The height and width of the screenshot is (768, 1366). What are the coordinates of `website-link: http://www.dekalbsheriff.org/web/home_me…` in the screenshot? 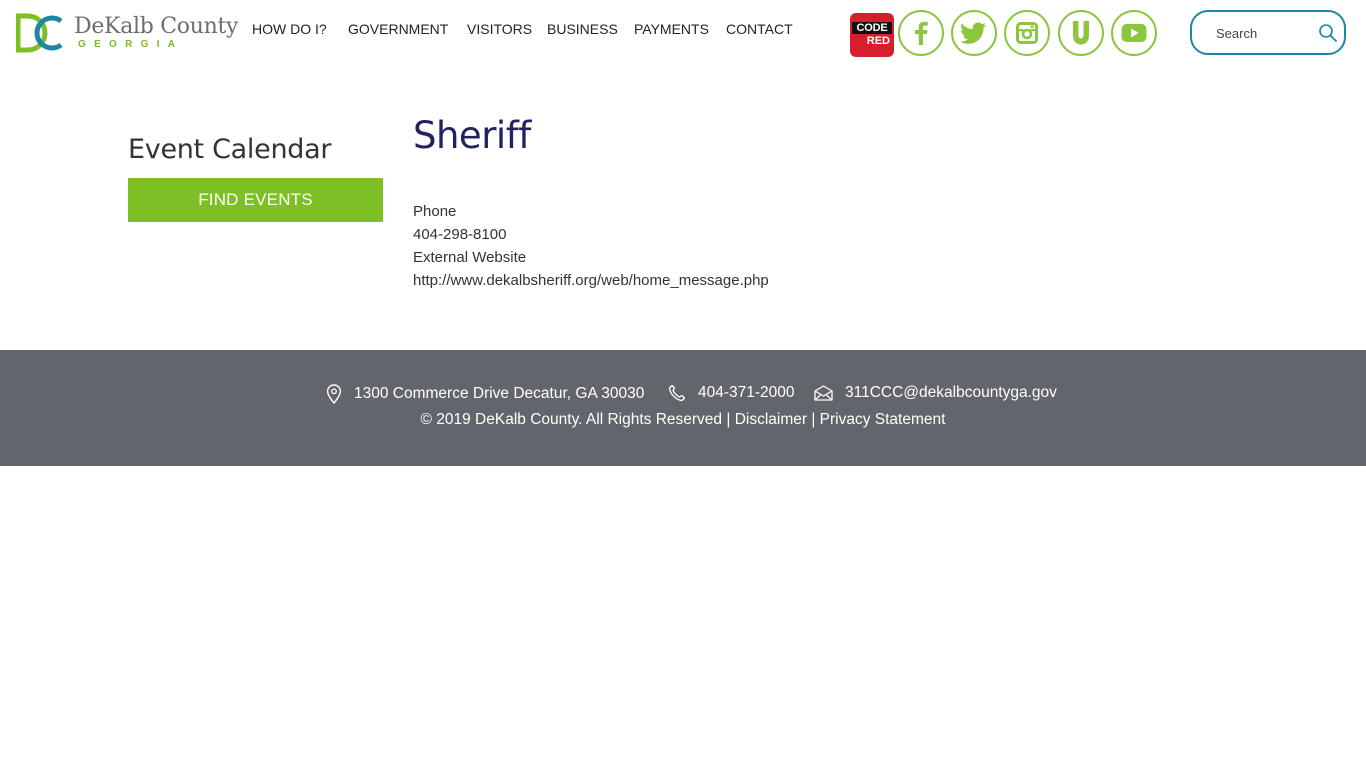 It's located at (591, 280).